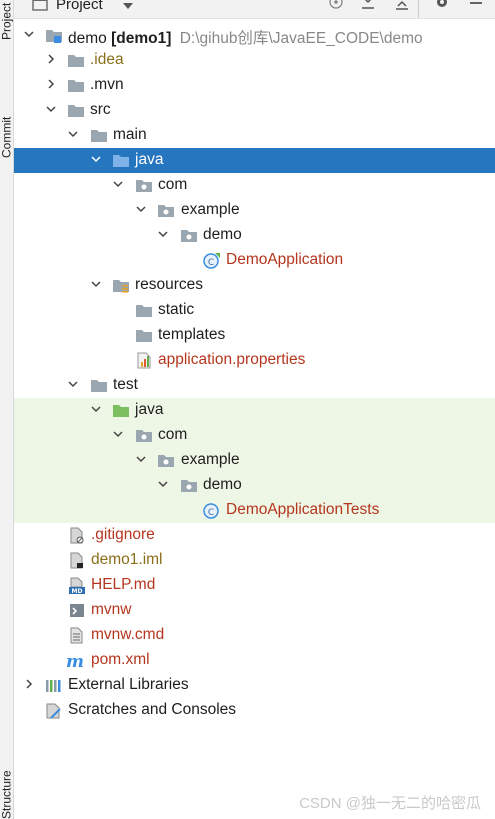  What do you see at coordinates (40, 7) in the screenshot?
I see `project-view-icon` at bounding box center [40, 7].